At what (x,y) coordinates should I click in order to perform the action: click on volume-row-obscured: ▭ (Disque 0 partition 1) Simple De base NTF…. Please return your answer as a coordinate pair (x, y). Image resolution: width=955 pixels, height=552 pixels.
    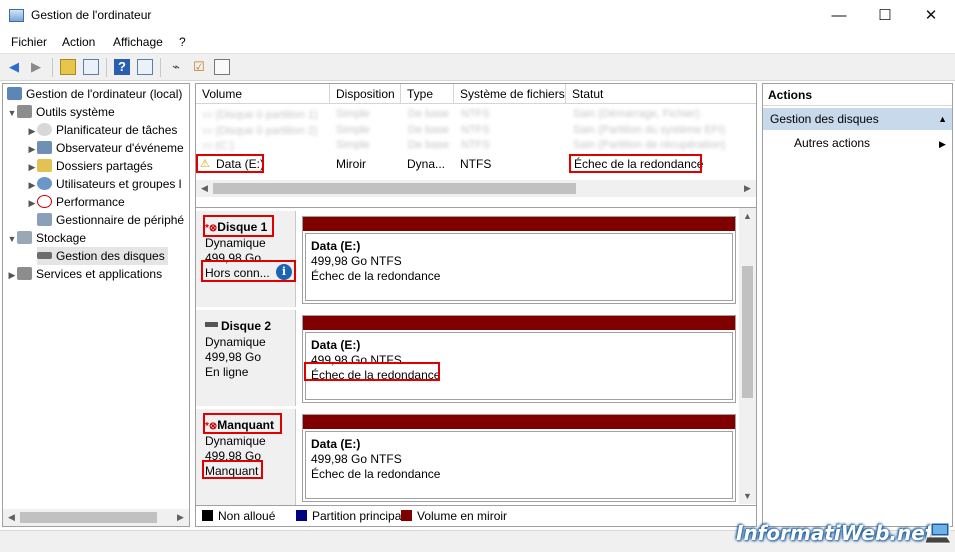
    Looking at the image, I should click on (451, 114).